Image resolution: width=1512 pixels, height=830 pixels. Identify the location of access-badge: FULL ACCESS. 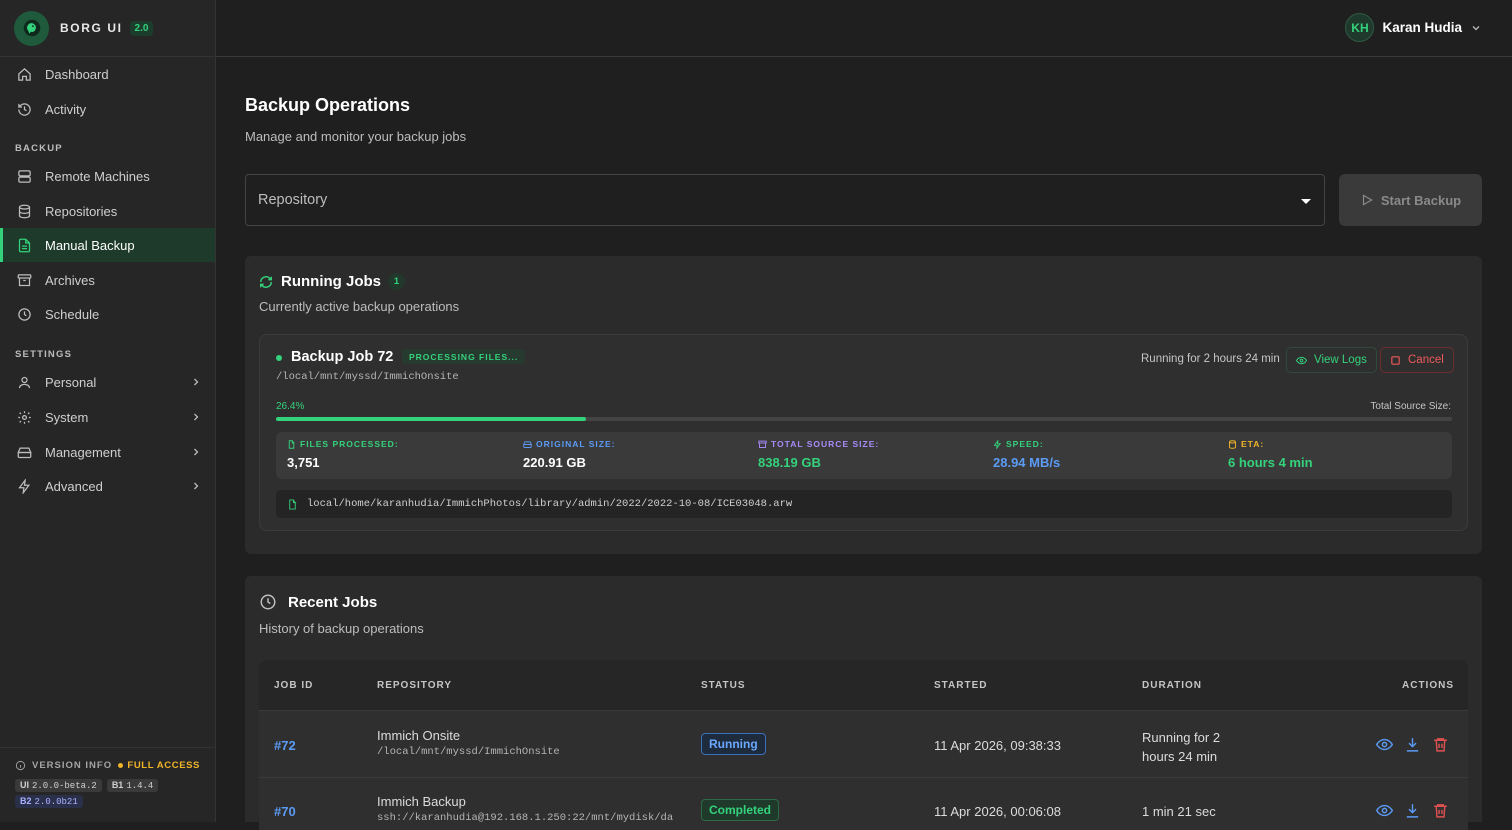
(159, 765).